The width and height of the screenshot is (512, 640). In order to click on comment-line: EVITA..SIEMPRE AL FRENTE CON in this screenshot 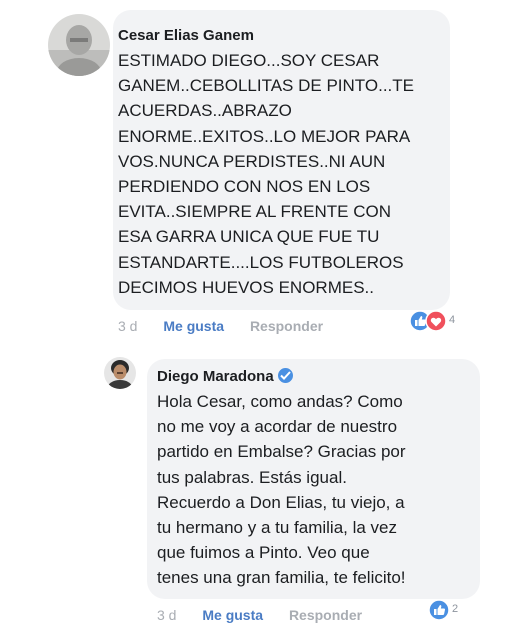, I will do `click(254, 212)`.